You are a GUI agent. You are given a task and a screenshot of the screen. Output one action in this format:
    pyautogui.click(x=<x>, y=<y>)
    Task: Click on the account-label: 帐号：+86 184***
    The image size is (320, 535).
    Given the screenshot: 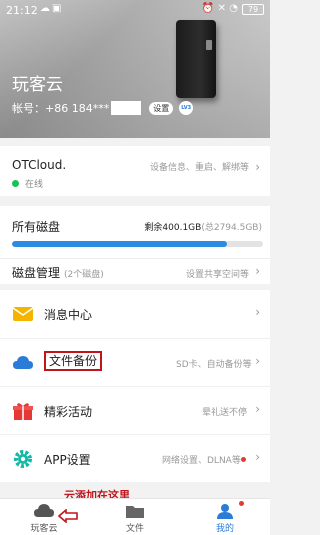 What is the action you would take?
    pyautogui.click(x=61, y=108)
    